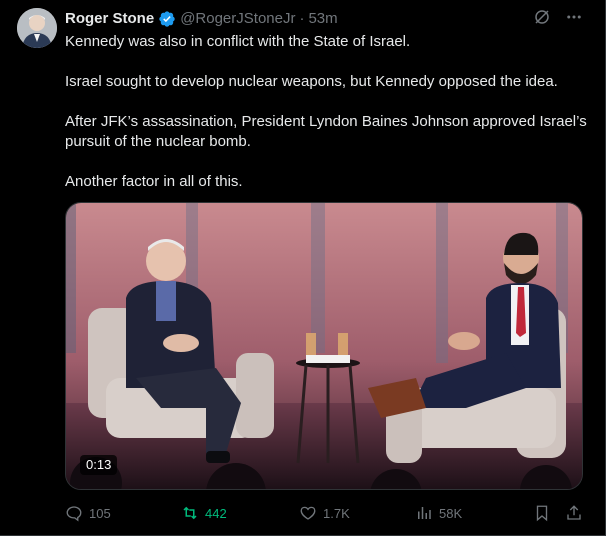 The image size is (606, 536). I want to click on tweet-paragraph: Another factor in all of this., so click(154, 181).